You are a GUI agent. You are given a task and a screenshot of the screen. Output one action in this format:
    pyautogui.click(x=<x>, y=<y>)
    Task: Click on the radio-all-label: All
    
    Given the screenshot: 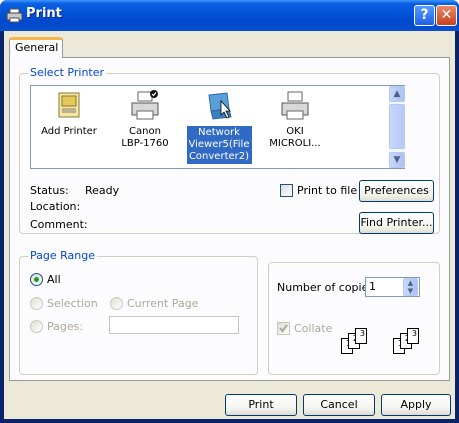 What is the action you would take?
    pyautogui.click(x=54, y=279)
    